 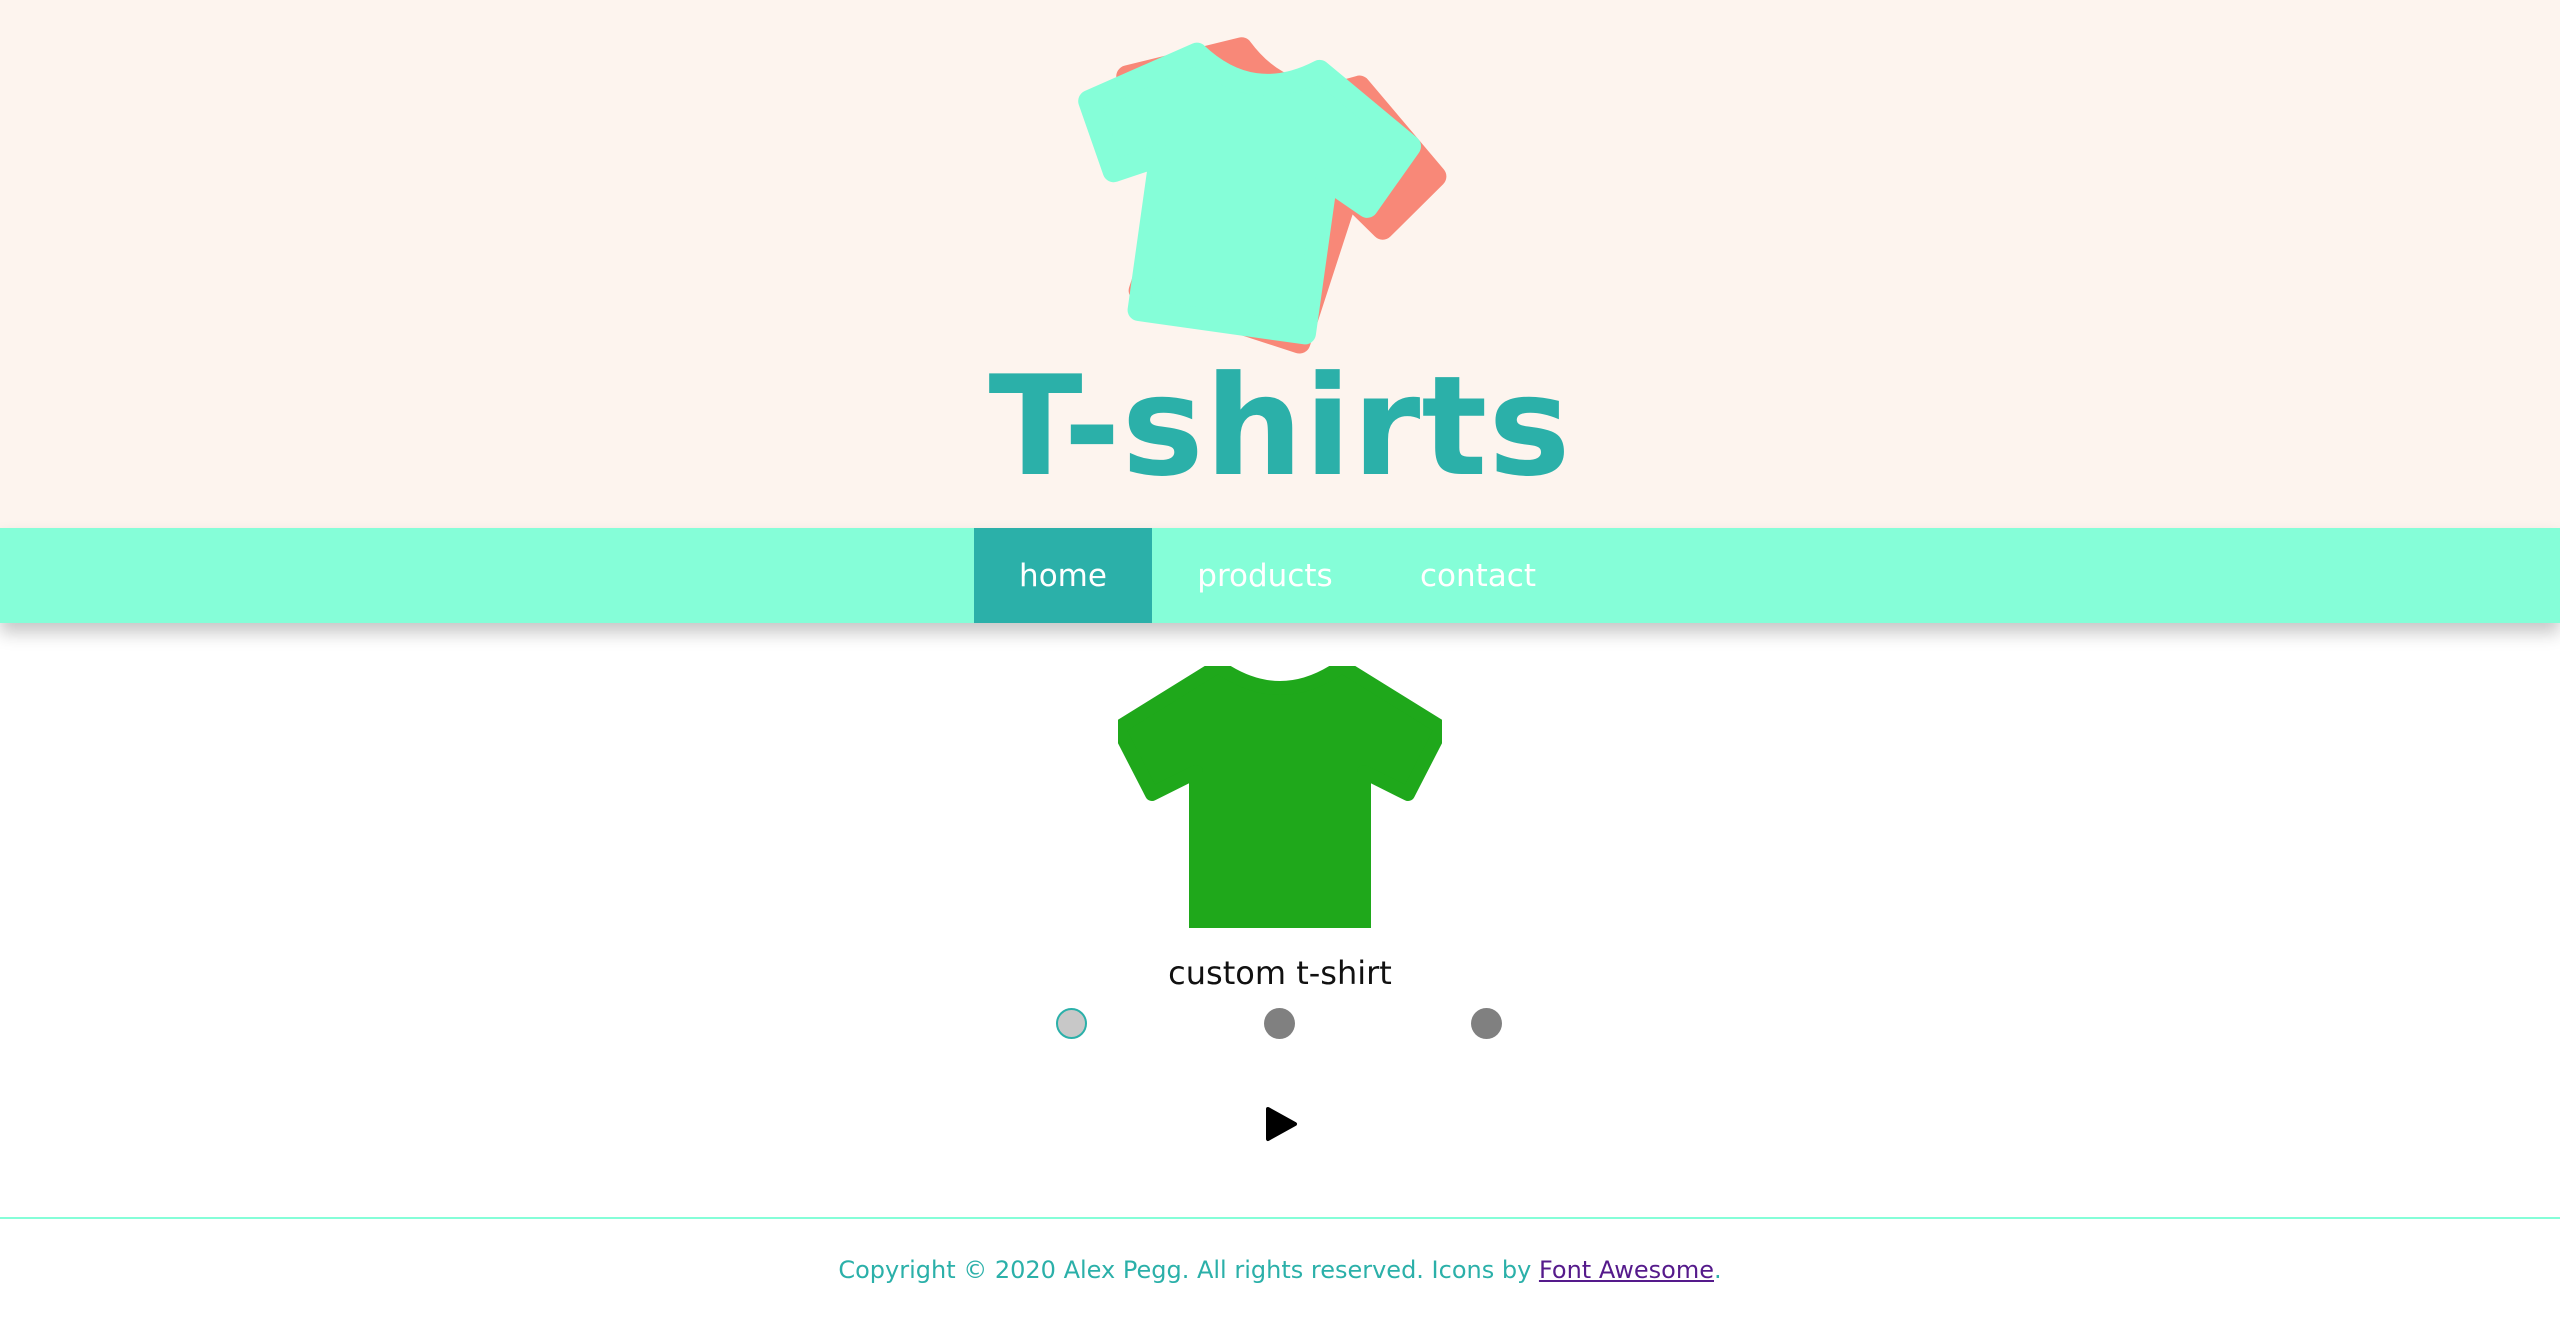 I want to click on nav-item-products: products, so click(x=1265, y=575).